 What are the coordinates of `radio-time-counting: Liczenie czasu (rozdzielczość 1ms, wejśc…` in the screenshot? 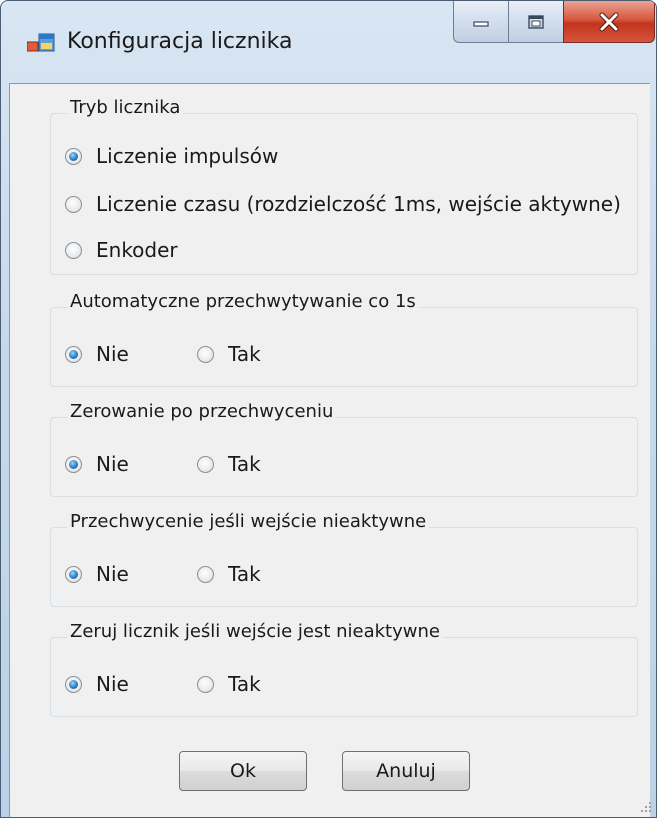 It's located at (343, 204).